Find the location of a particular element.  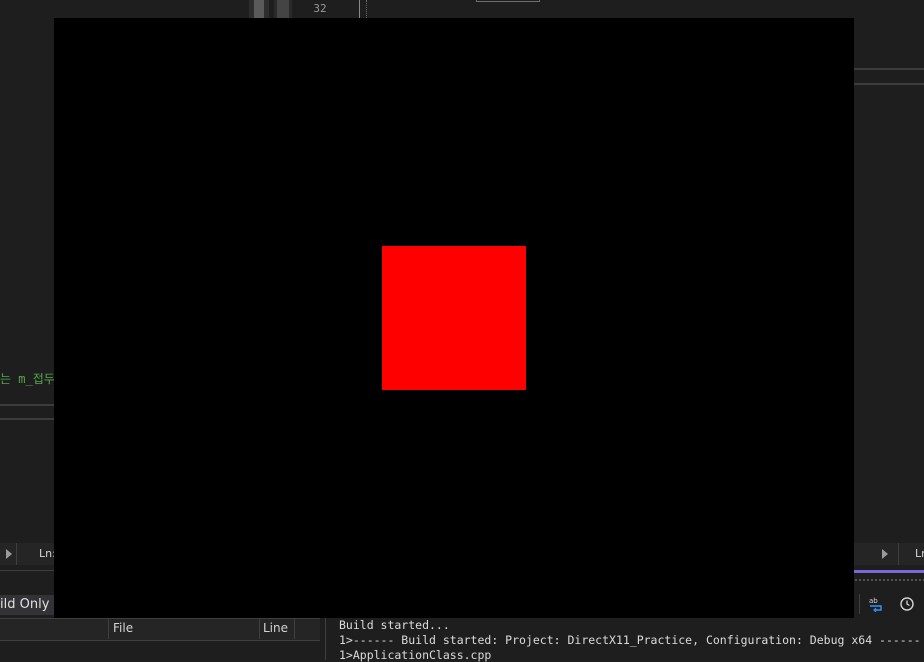

history-button is located at coordinates (907, 604).